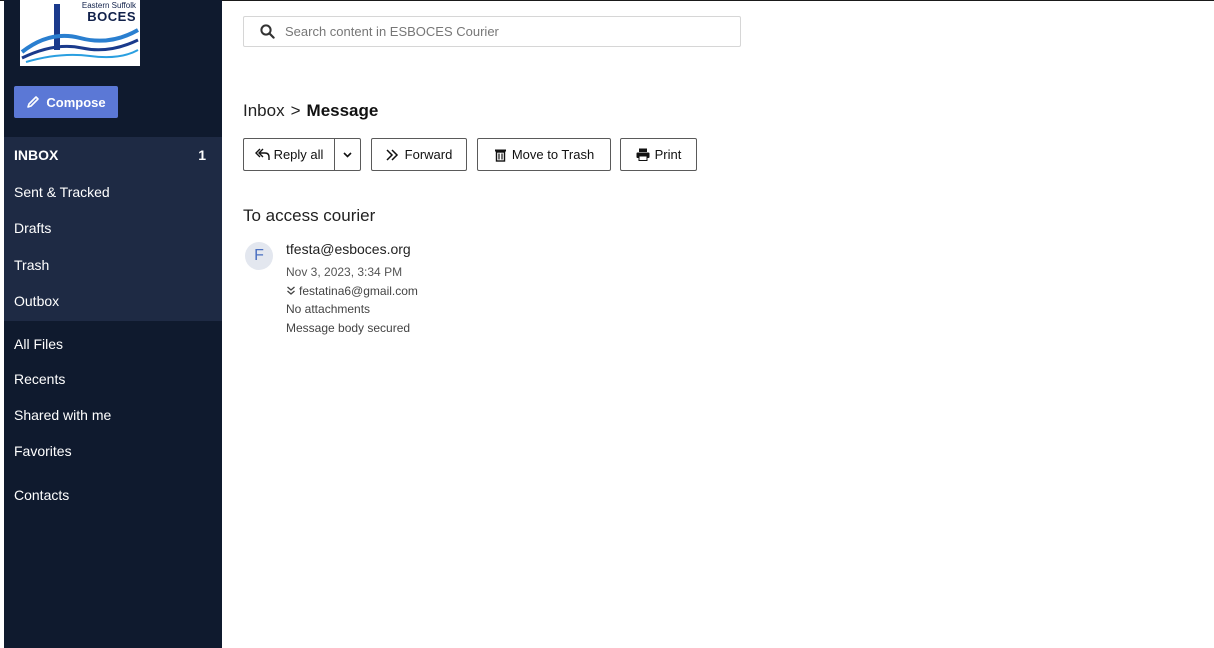  What do you see at coordinates (113, 192) in the screenshot?
I see `sidebar-item-sent-tracked: Sent & Tracked` at bounding box center [113, 192].